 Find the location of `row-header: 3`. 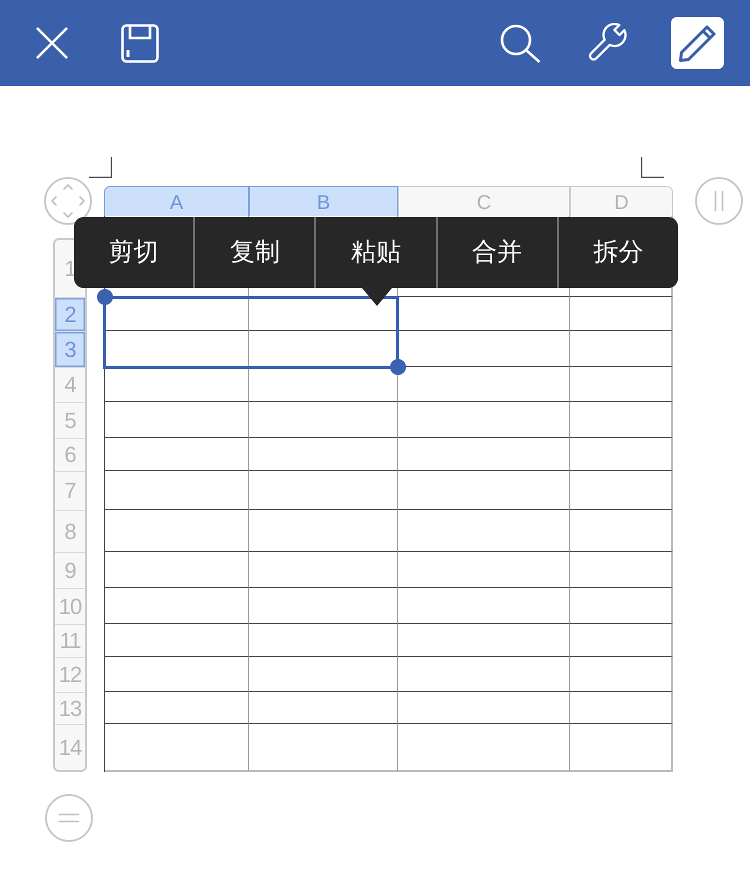

row-header: 3 is located at coordinates (70, 349).